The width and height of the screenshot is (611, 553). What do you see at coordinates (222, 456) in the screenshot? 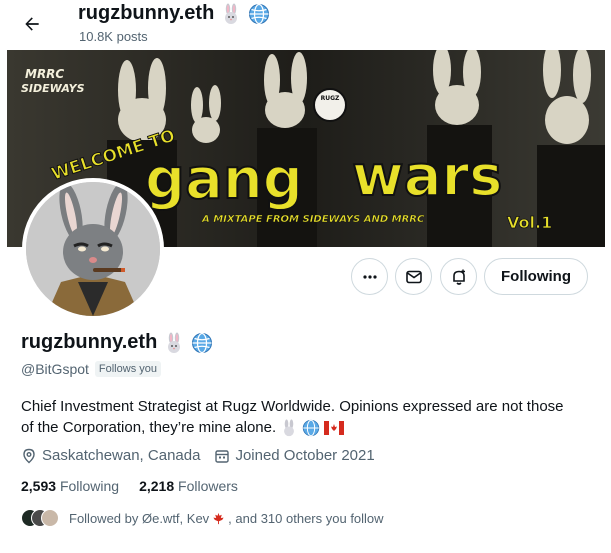
I see `calendar-icon` at bounding box center [222, 456].